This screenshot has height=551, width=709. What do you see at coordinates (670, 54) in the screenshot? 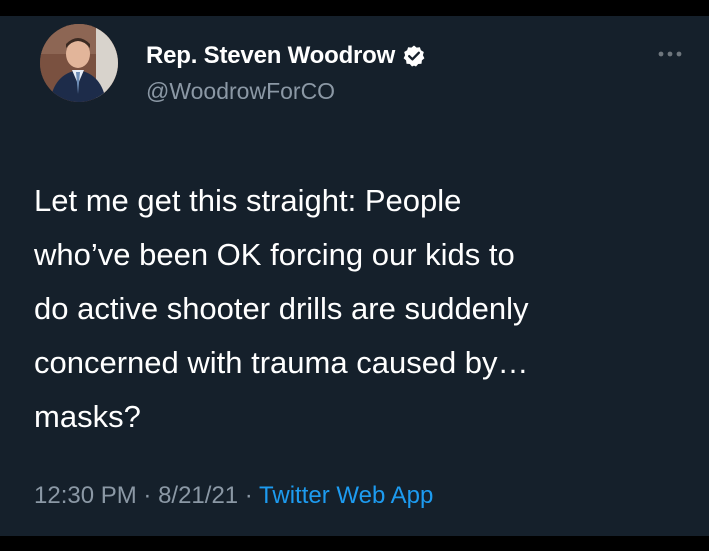
I see `more-options-icon` at bounding box center [670, 54].